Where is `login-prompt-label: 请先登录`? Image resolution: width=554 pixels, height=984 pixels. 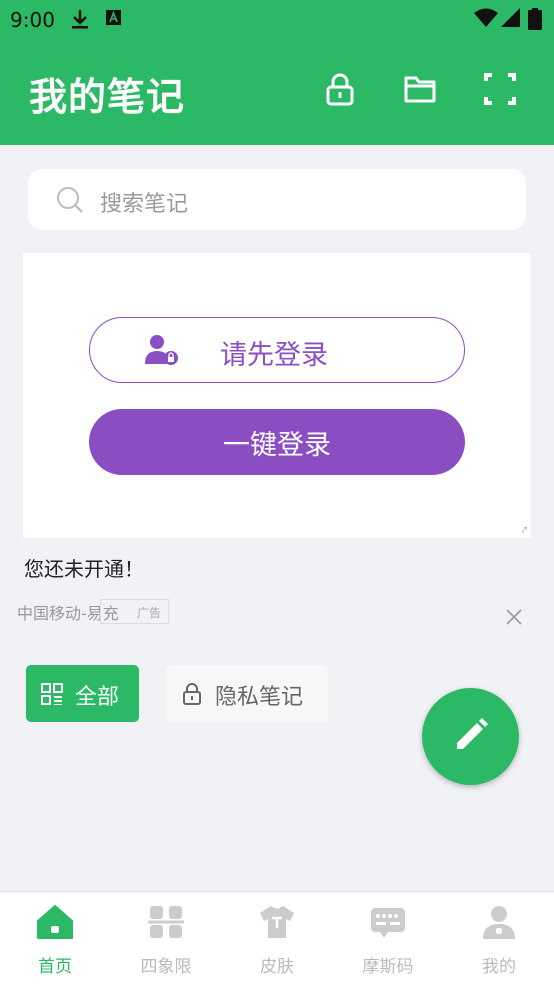
login-prompt-label: 请先登录 is located at coordinates (274, 355).